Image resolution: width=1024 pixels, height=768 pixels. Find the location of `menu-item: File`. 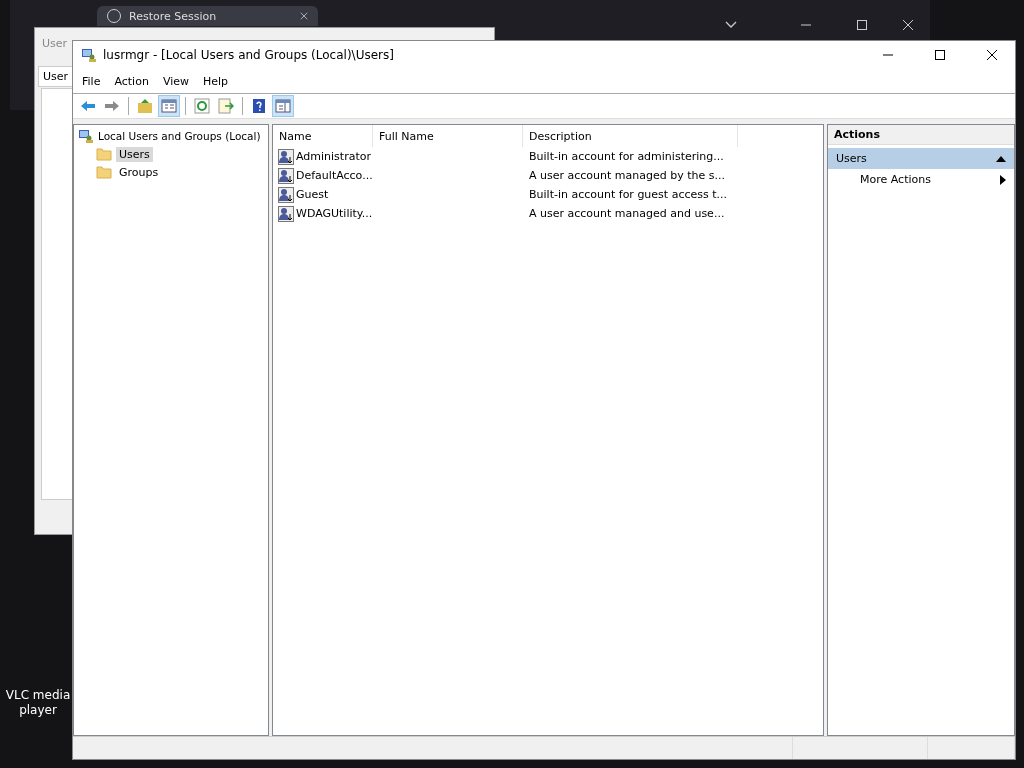

menu-item: File is located at coordinates (91, 81).